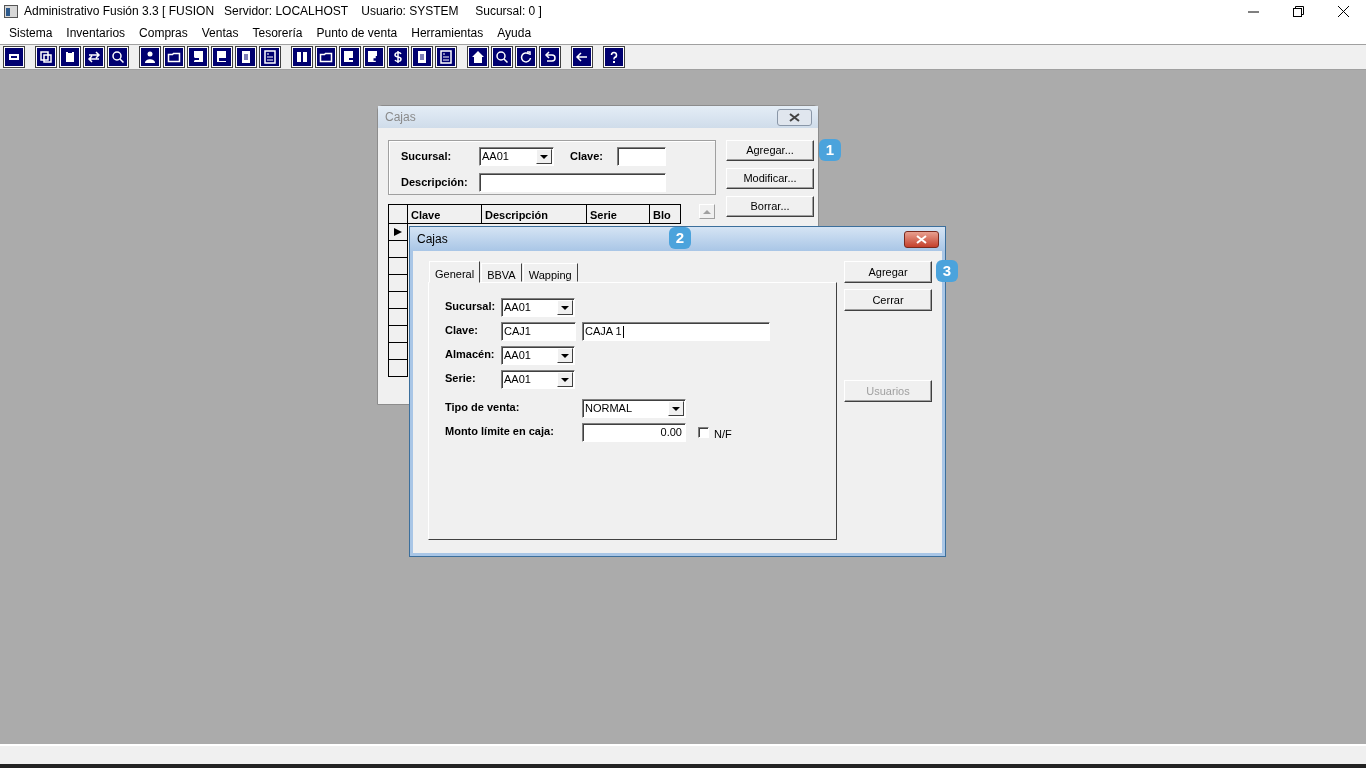 This screenshot has height=768, width=1366. I want to click on copy-icon, so click(46, 57).